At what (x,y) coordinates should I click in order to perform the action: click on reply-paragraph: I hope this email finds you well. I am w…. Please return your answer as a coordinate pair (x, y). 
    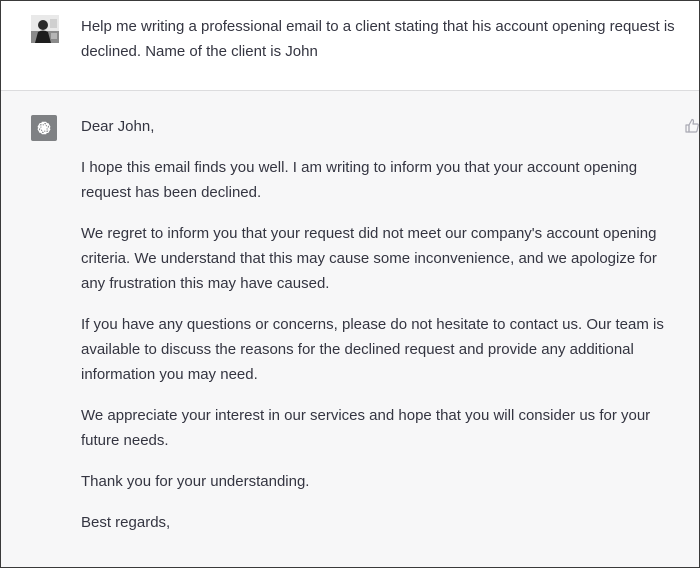
    Looking at the image, I should click on (359, 180).